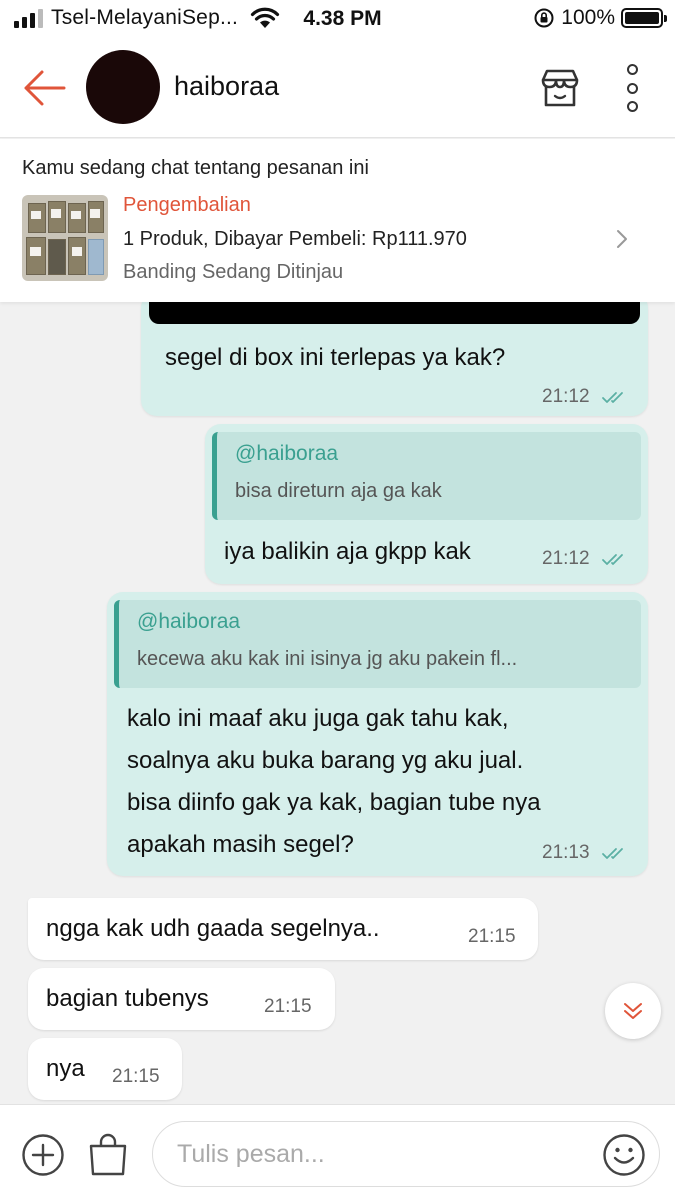  I want to click on quoted-message: @haiboraa bisa direturn aja ga kak, so click(426, 476).